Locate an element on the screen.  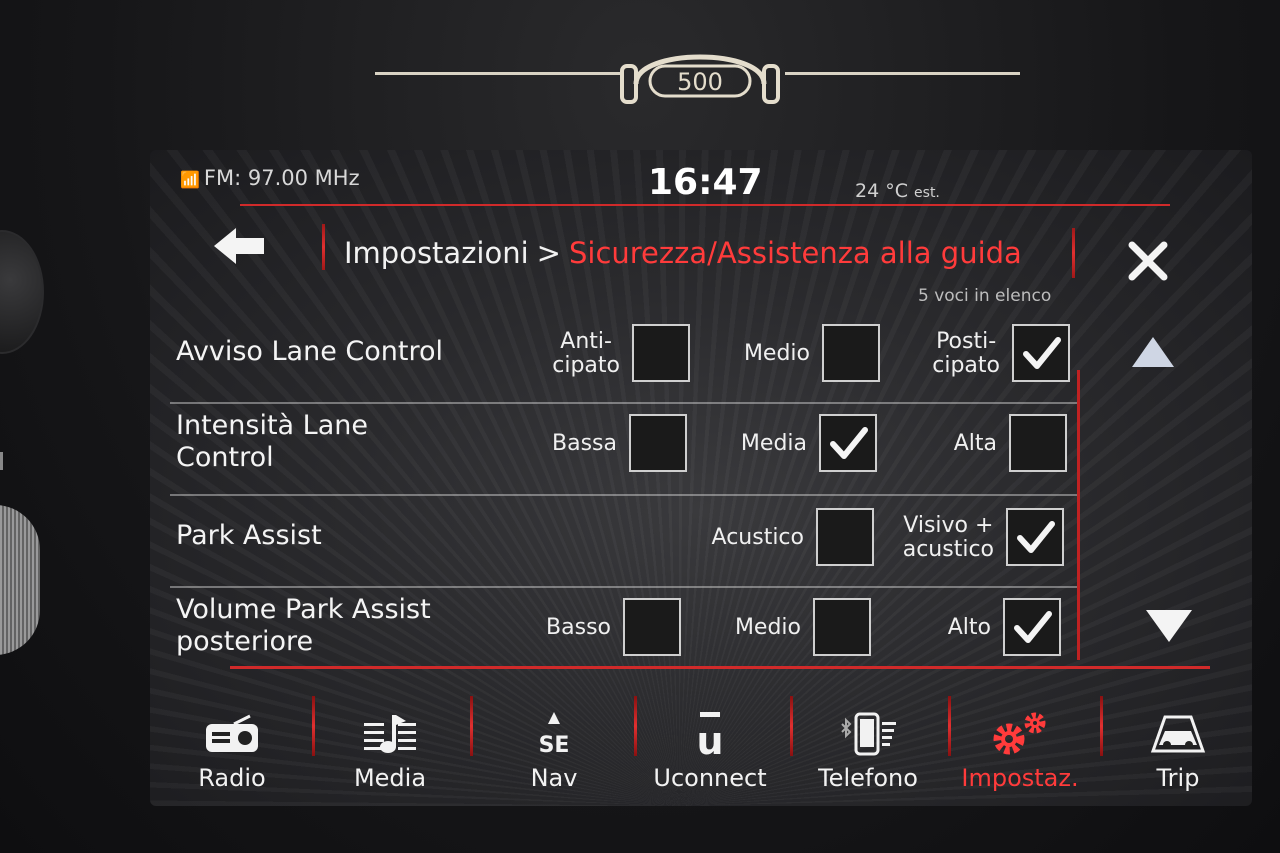
setting-label: Avviso Lane Control is located at coordinates (310, 351).